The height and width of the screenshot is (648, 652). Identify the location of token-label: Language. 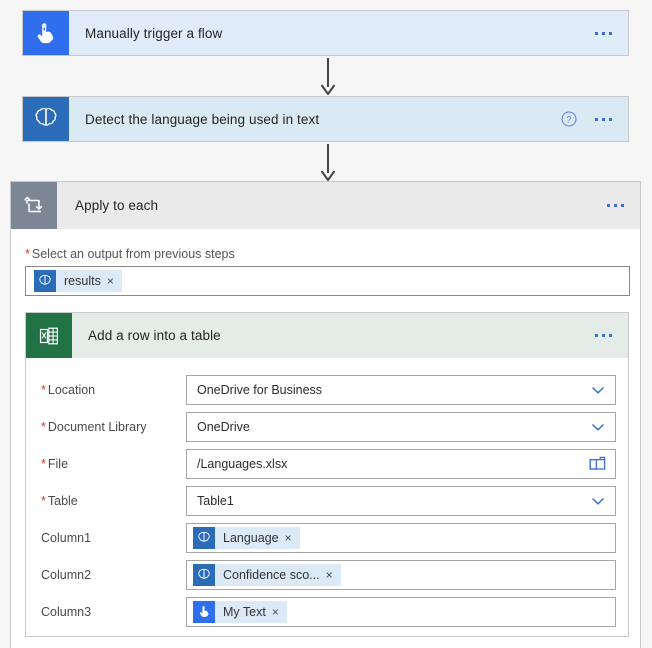
(251, 537).